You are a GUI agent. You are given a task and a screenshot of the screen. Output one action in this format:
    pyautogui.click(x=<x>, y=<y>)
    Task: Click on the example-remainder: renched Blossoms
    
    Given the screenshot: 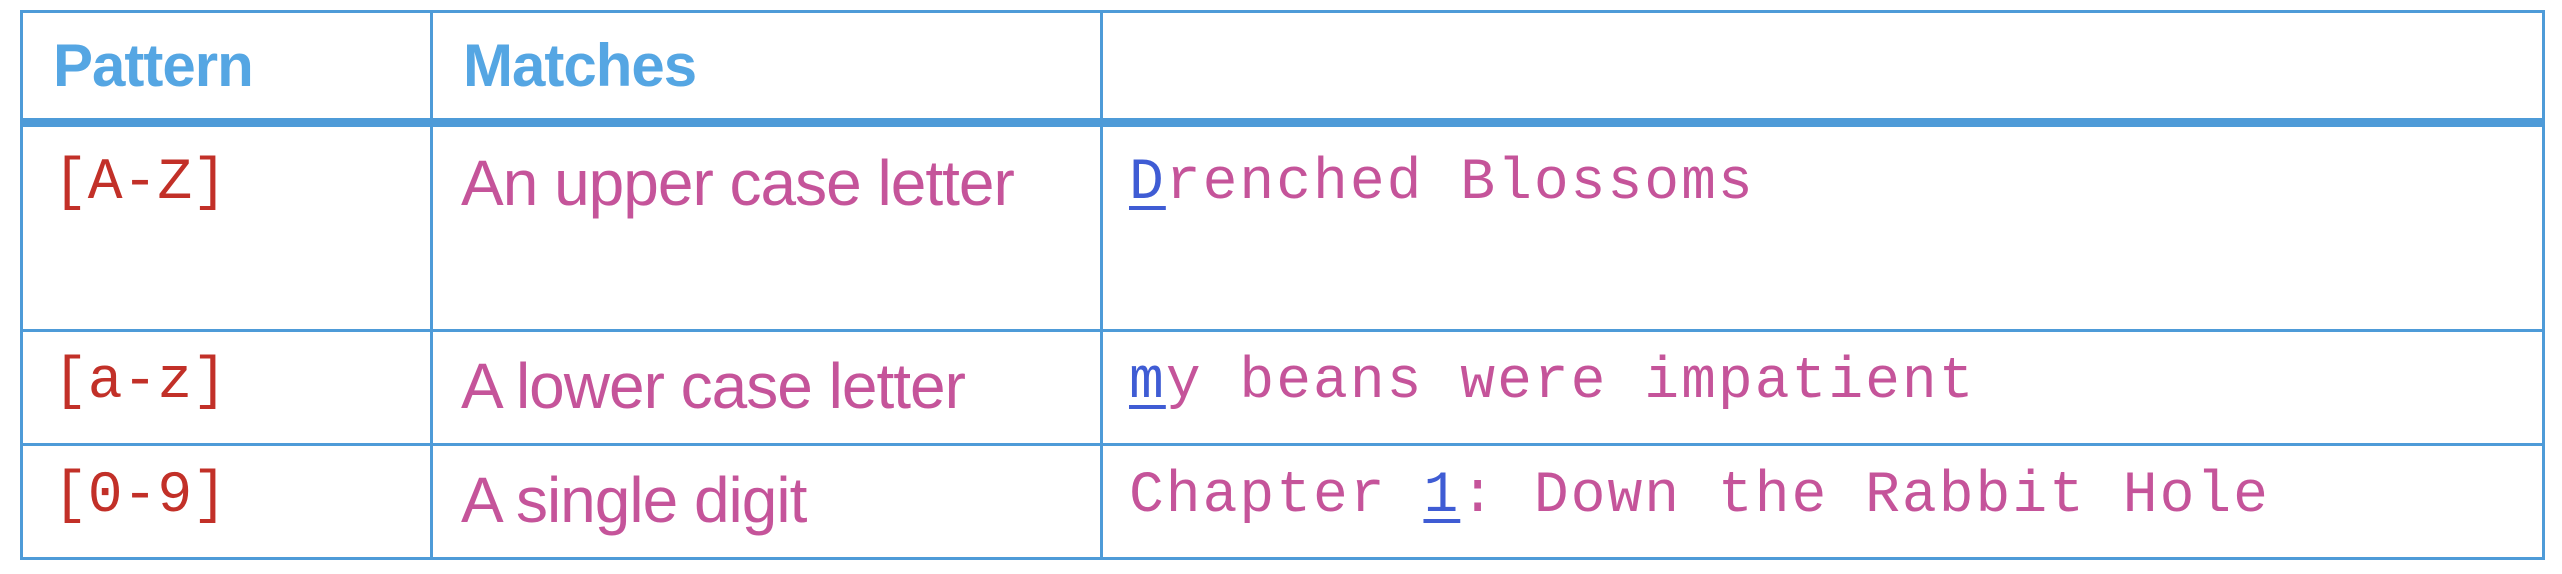 What is the action you would take?
    pyautogui.click(x=1460, y=183)
    